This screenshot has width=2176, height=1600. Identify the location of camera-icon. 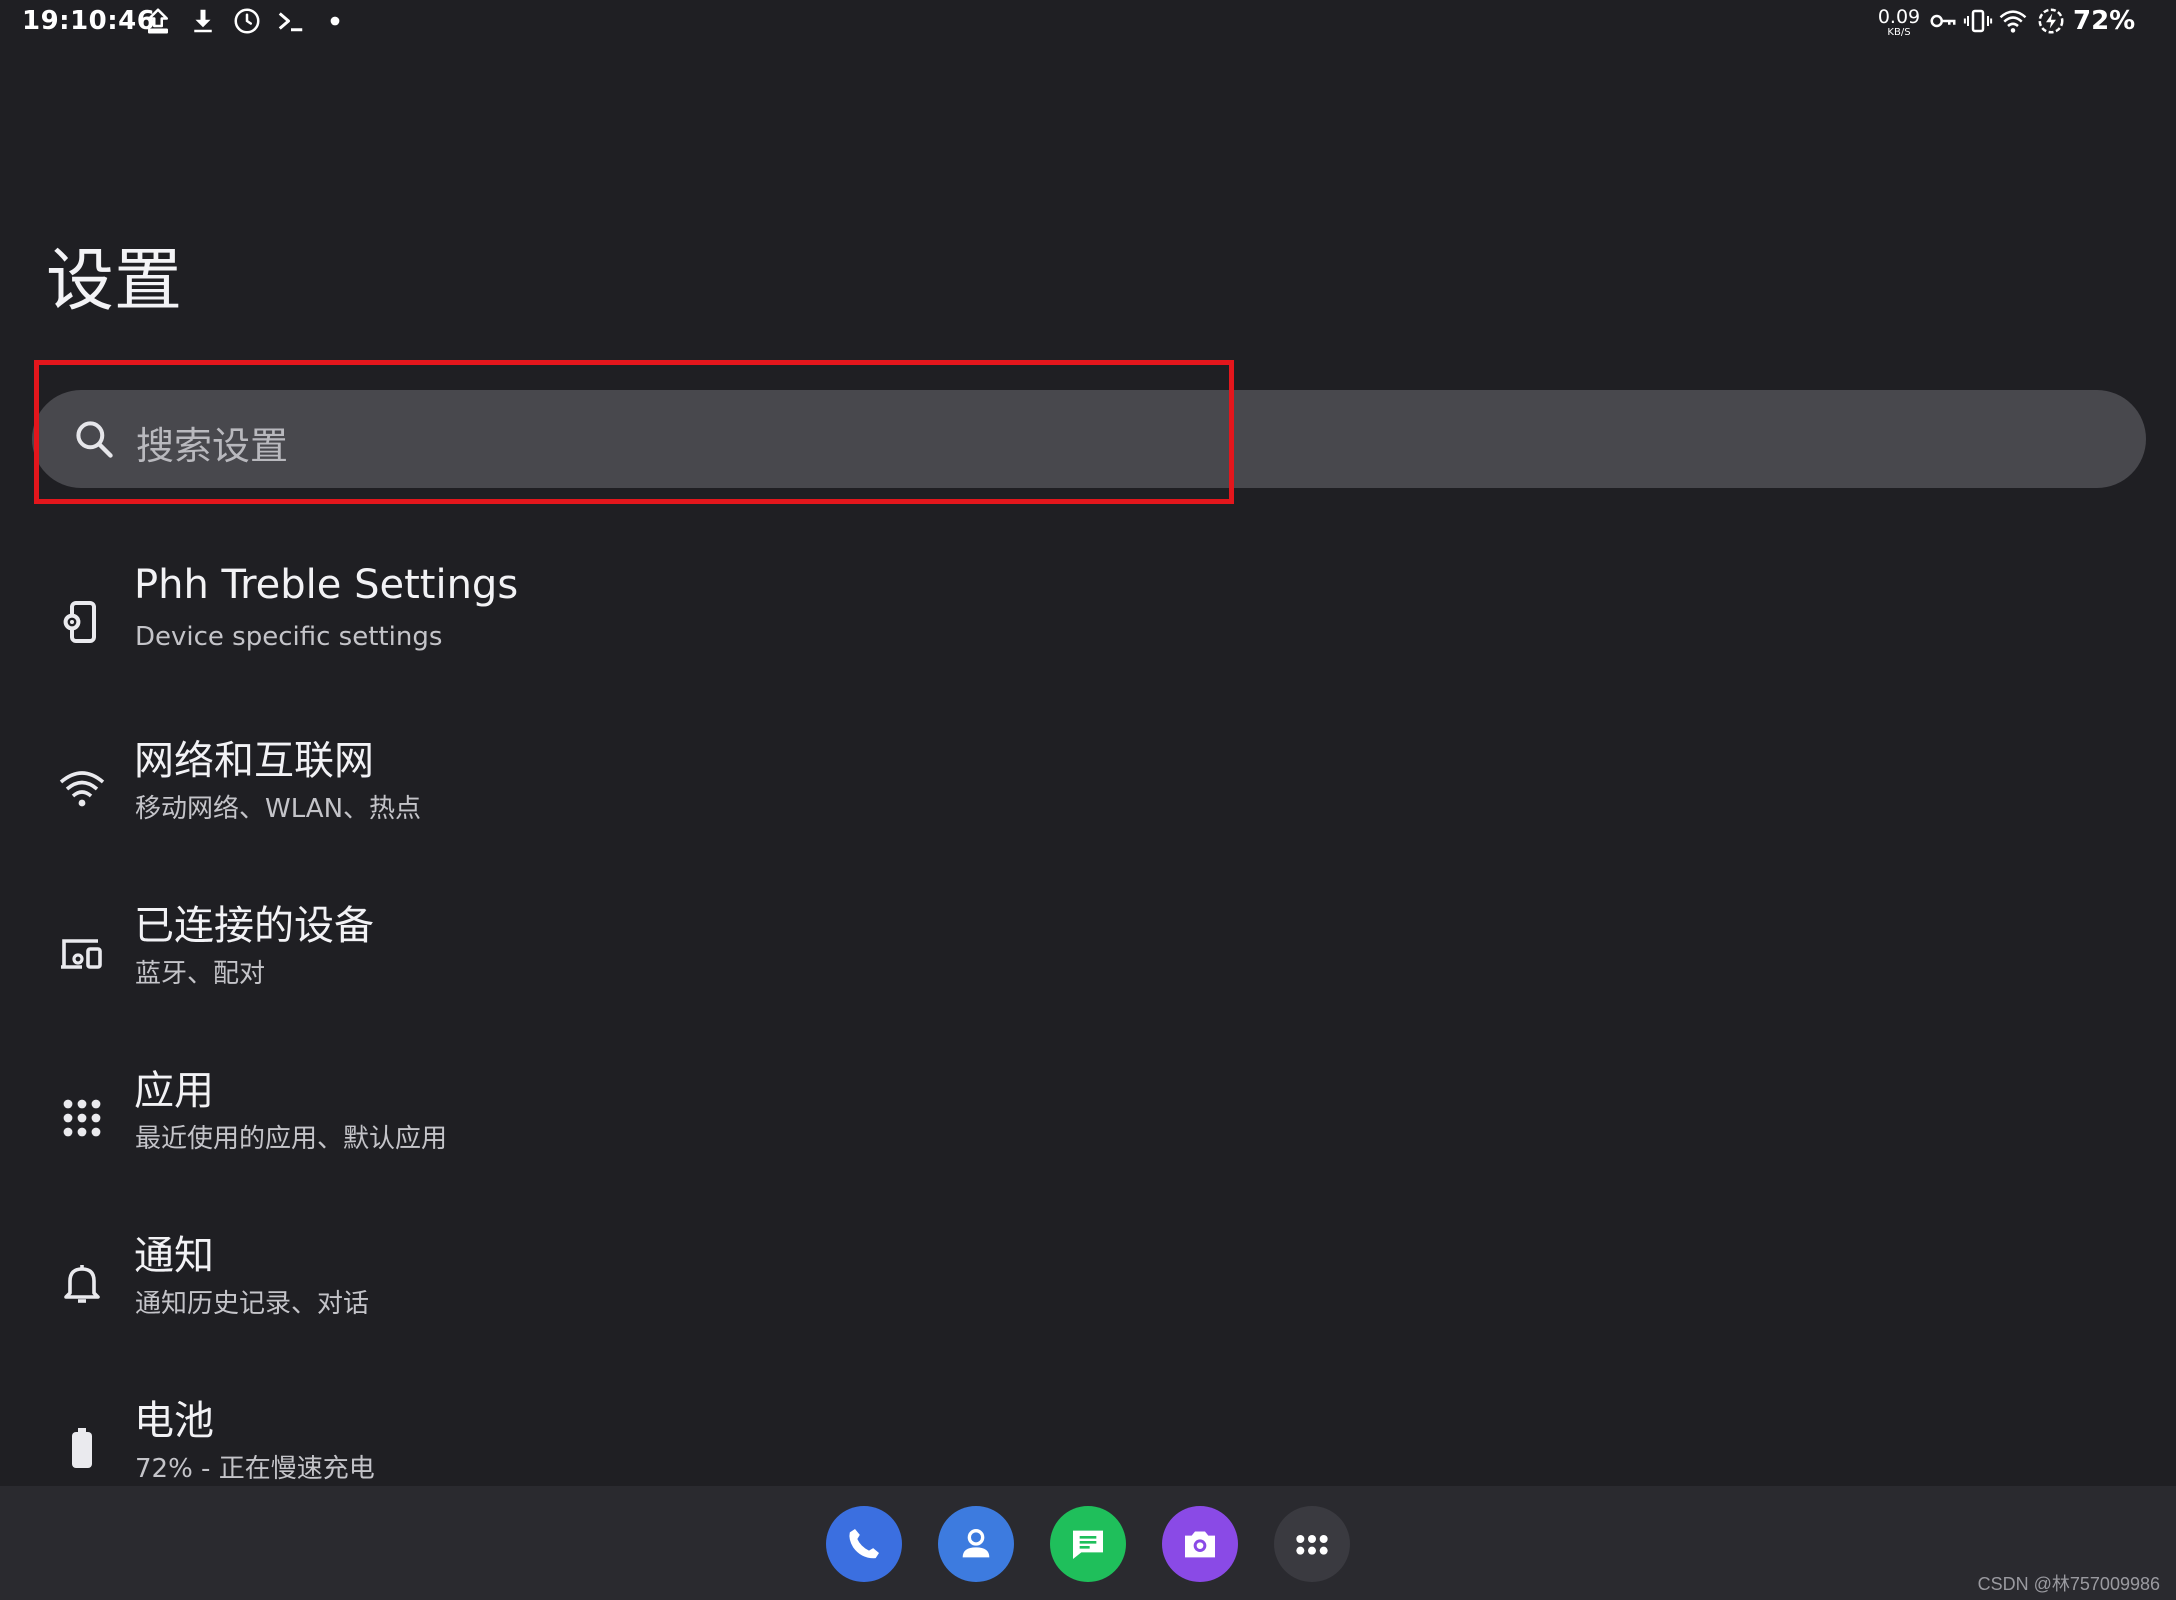
(1200, 1544).